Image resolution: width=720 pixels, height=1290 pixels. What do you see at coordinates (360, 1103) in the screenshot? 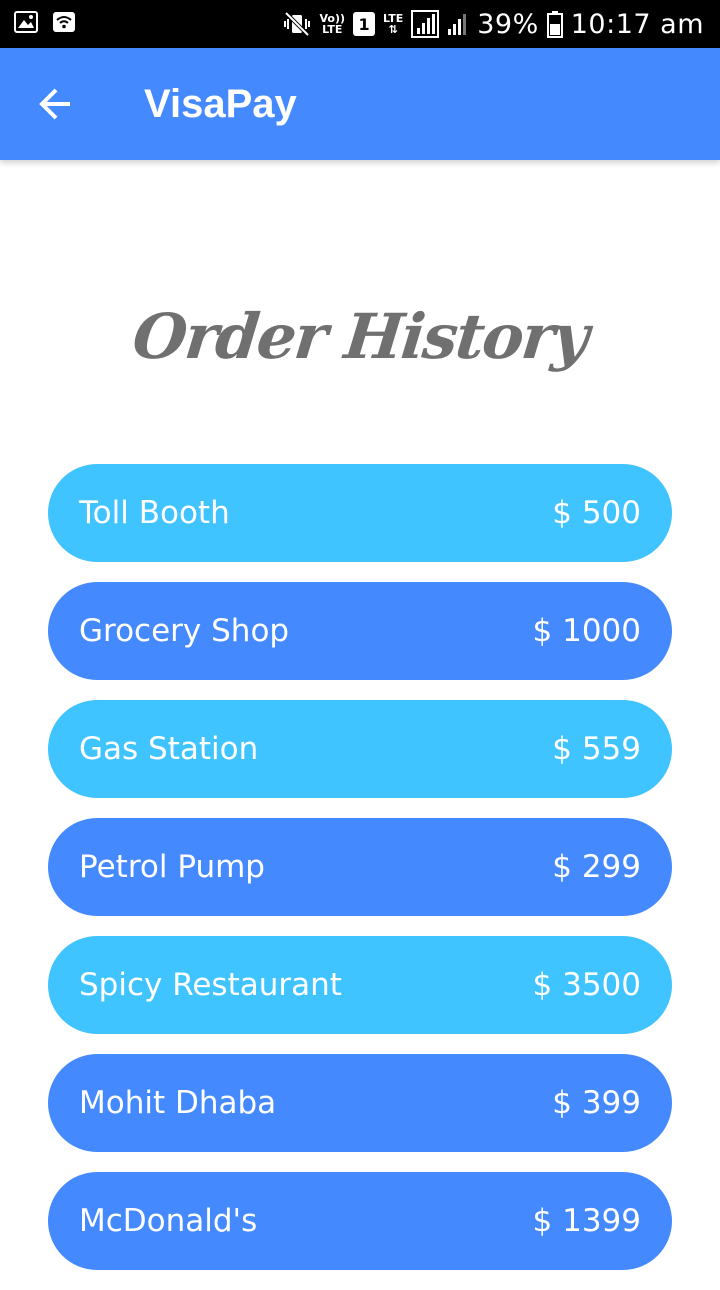
I see `order-item-mohit-dhaba: Mohit Dhaba $ 399` at bounding box center [360, 1103].